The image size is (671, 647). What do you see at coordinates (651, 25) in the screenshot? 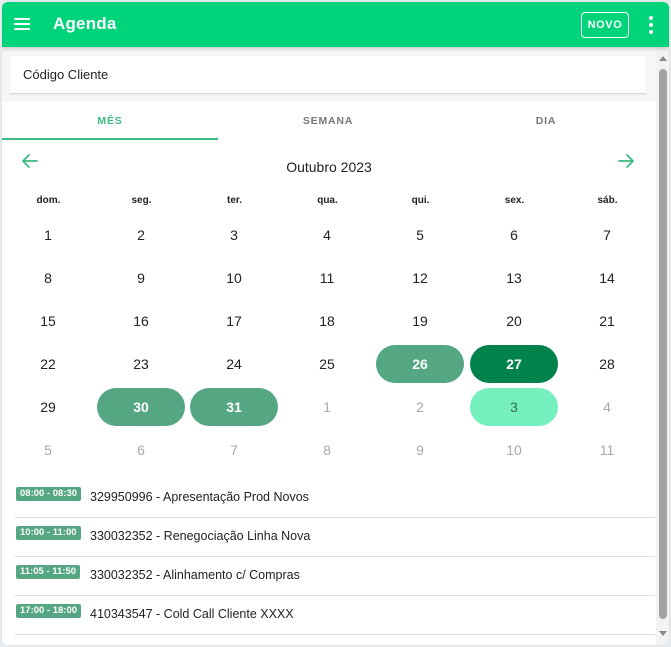
I see `more-vert-icon` at bounding box center [651, 25].